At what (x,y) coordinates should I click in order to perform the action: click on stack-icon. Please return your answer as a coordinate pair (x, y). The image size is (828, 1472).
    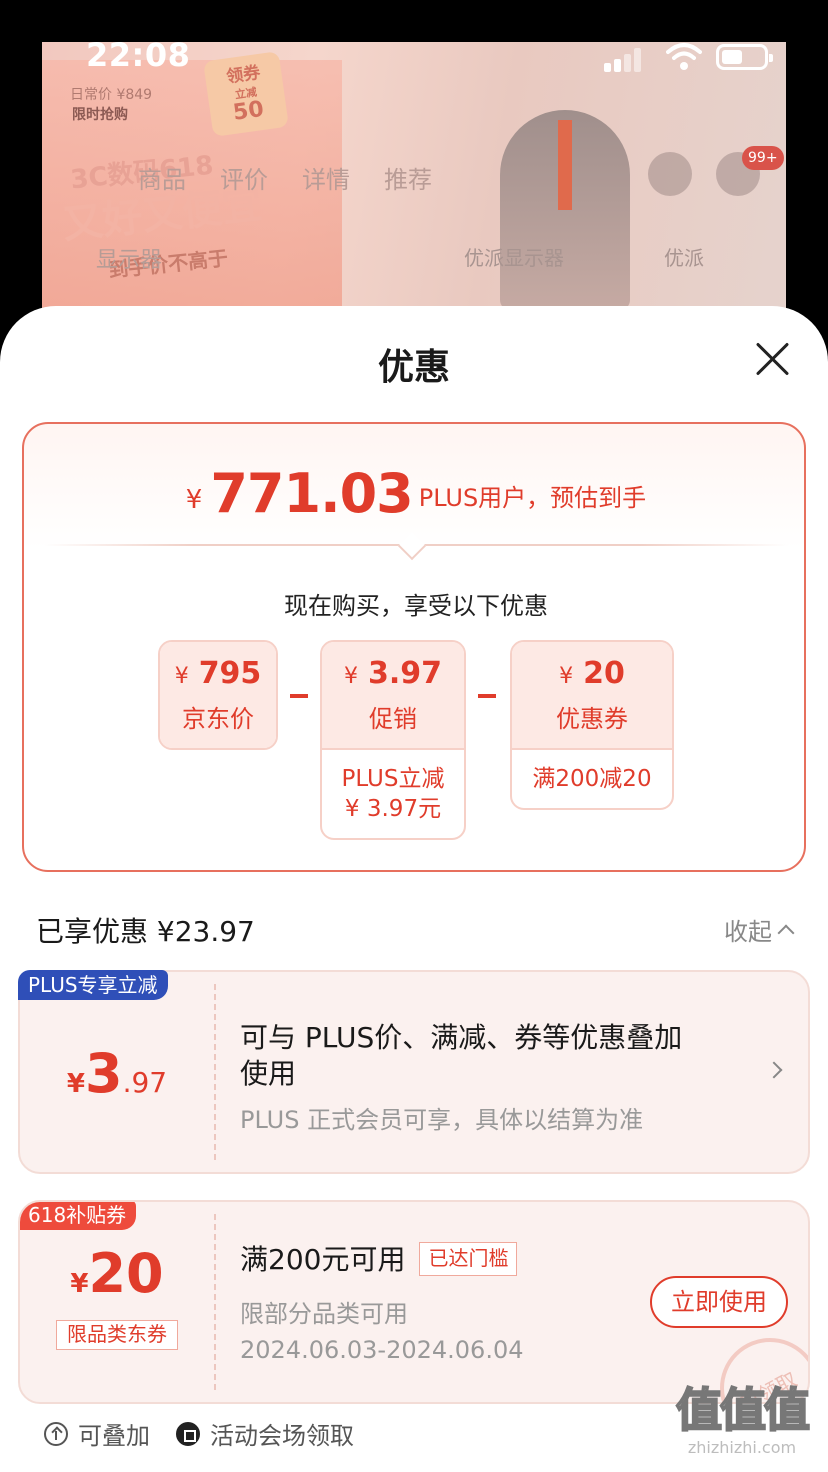
    Looking at the image, I should click on (56, 1433).